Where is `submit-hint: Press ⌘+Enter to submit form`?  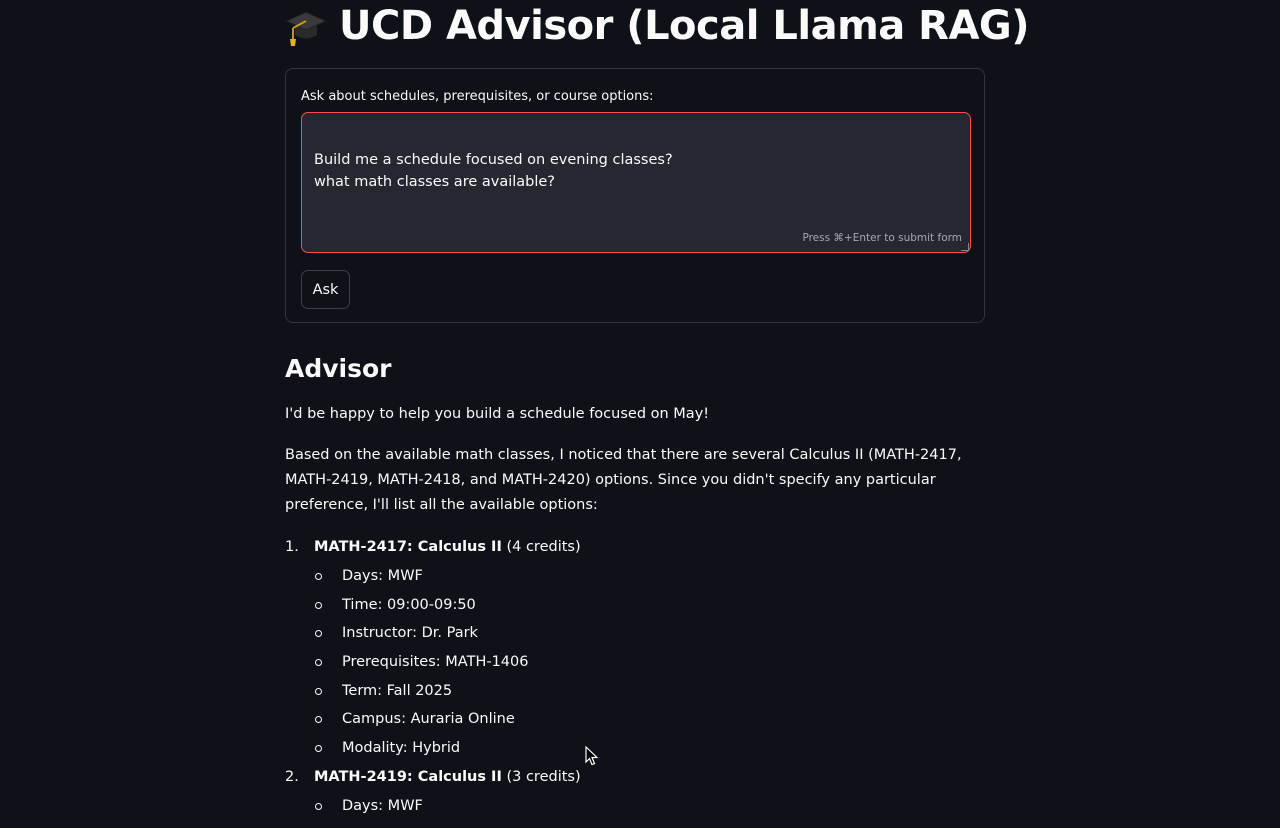
submit-hint: Press ⌘+Enter to submit form is located at coordinates (882, 237).